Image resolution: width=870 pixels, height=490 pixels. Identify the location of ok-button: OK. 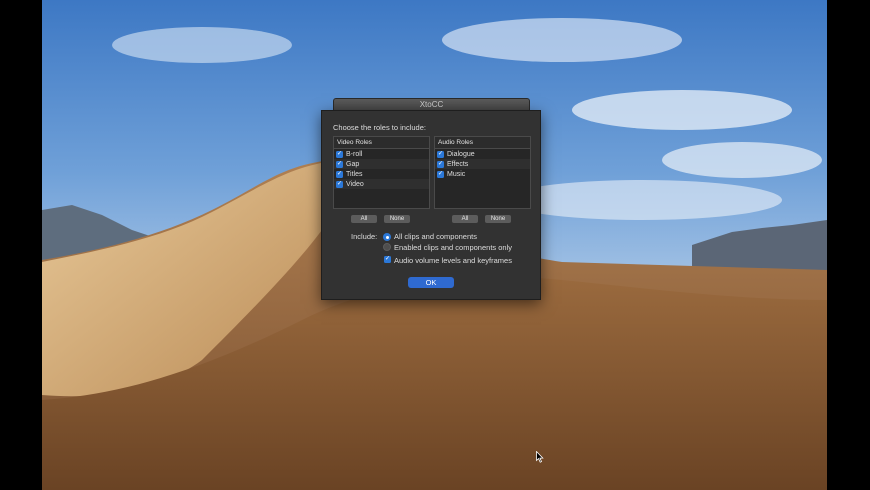
(431, 282).